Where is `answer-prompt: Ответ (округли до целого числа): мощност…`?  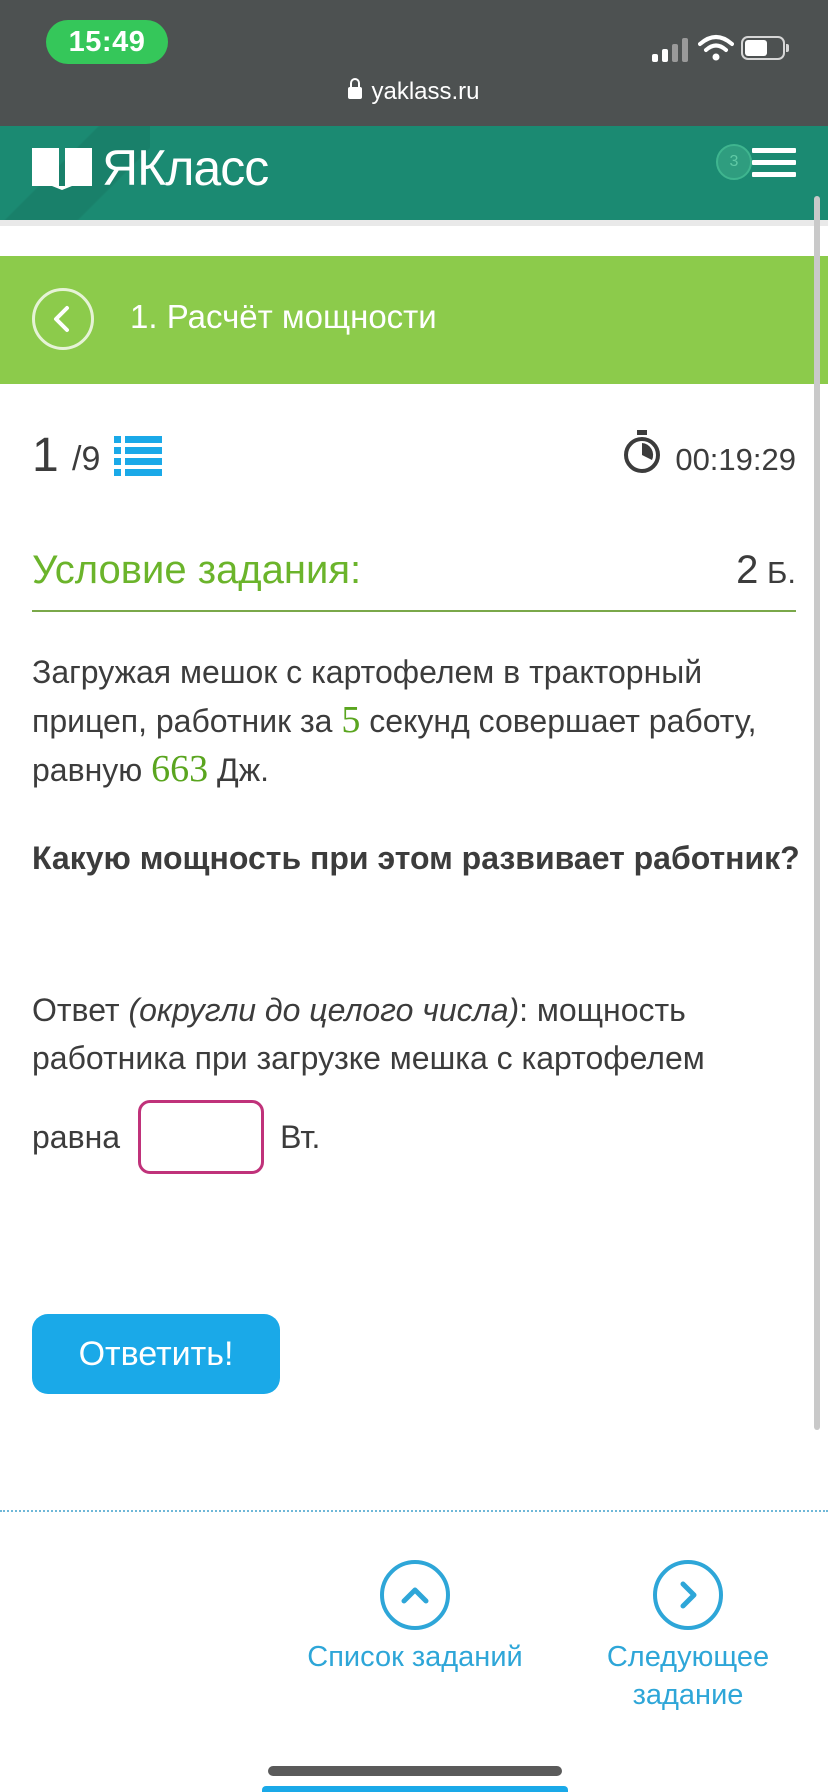
answer-prompt: Ответ (округли до целого числа): мощност… is located at coordinates (368, 1034).